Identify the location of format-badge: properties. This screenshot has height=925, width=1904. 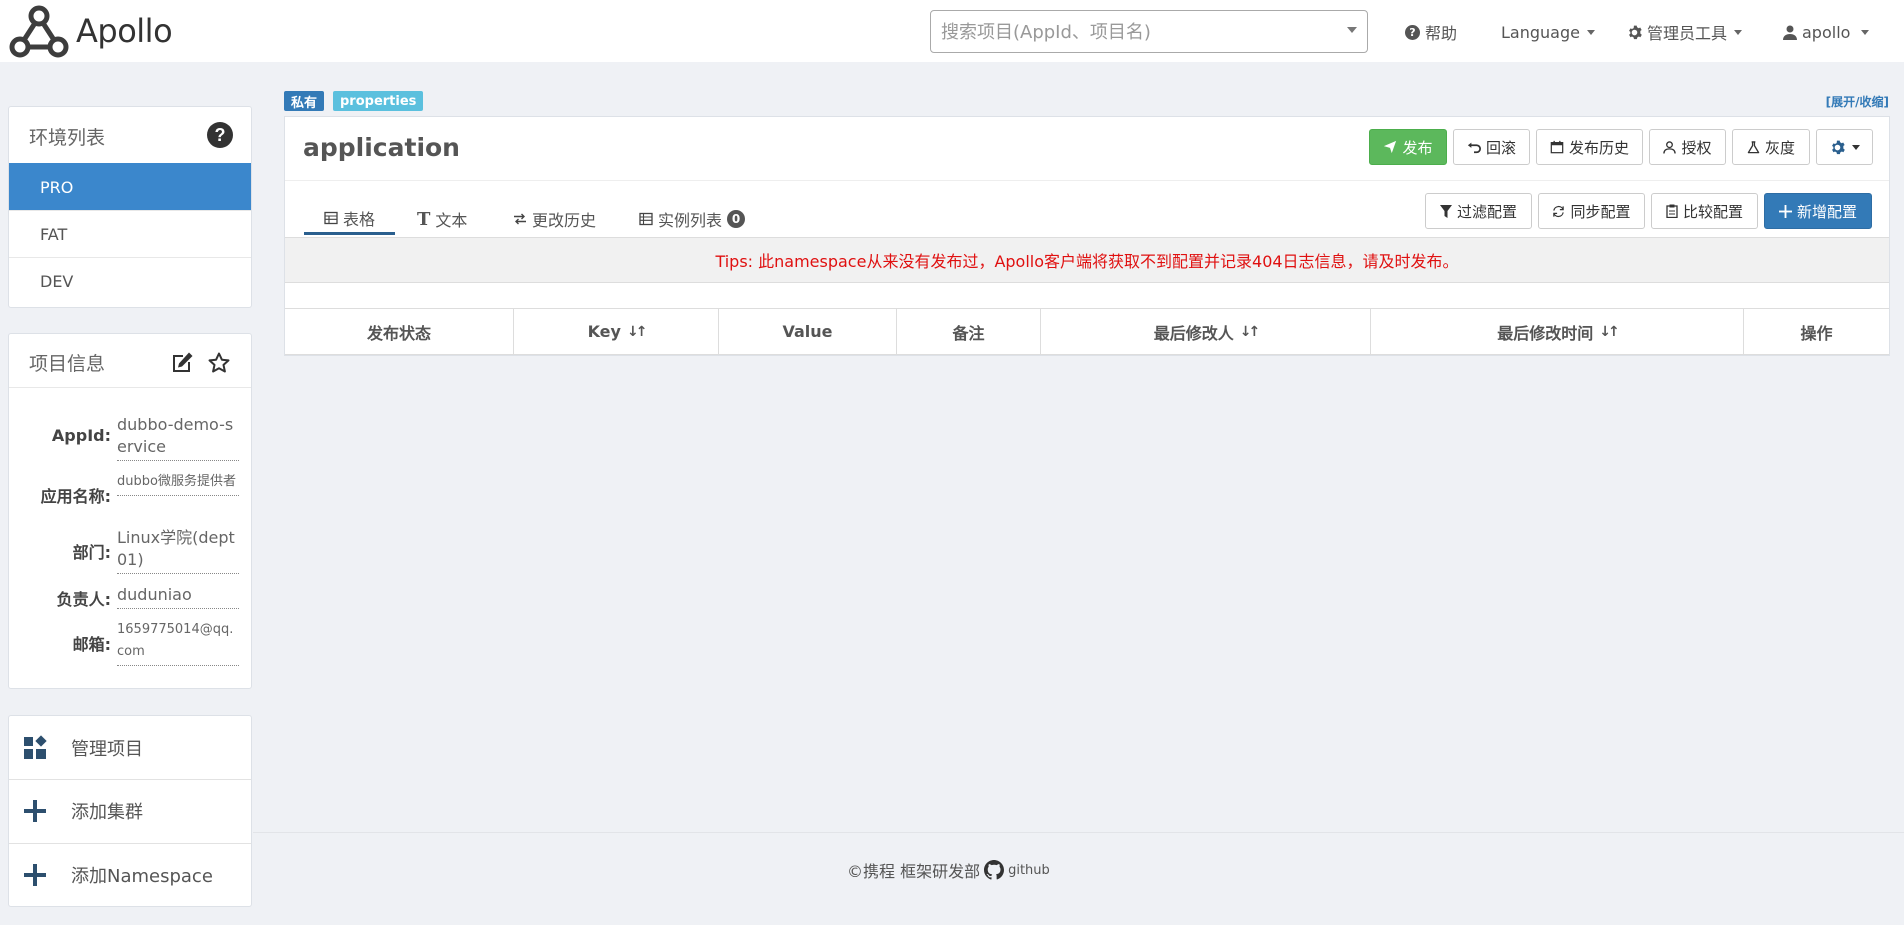
(378, 101).